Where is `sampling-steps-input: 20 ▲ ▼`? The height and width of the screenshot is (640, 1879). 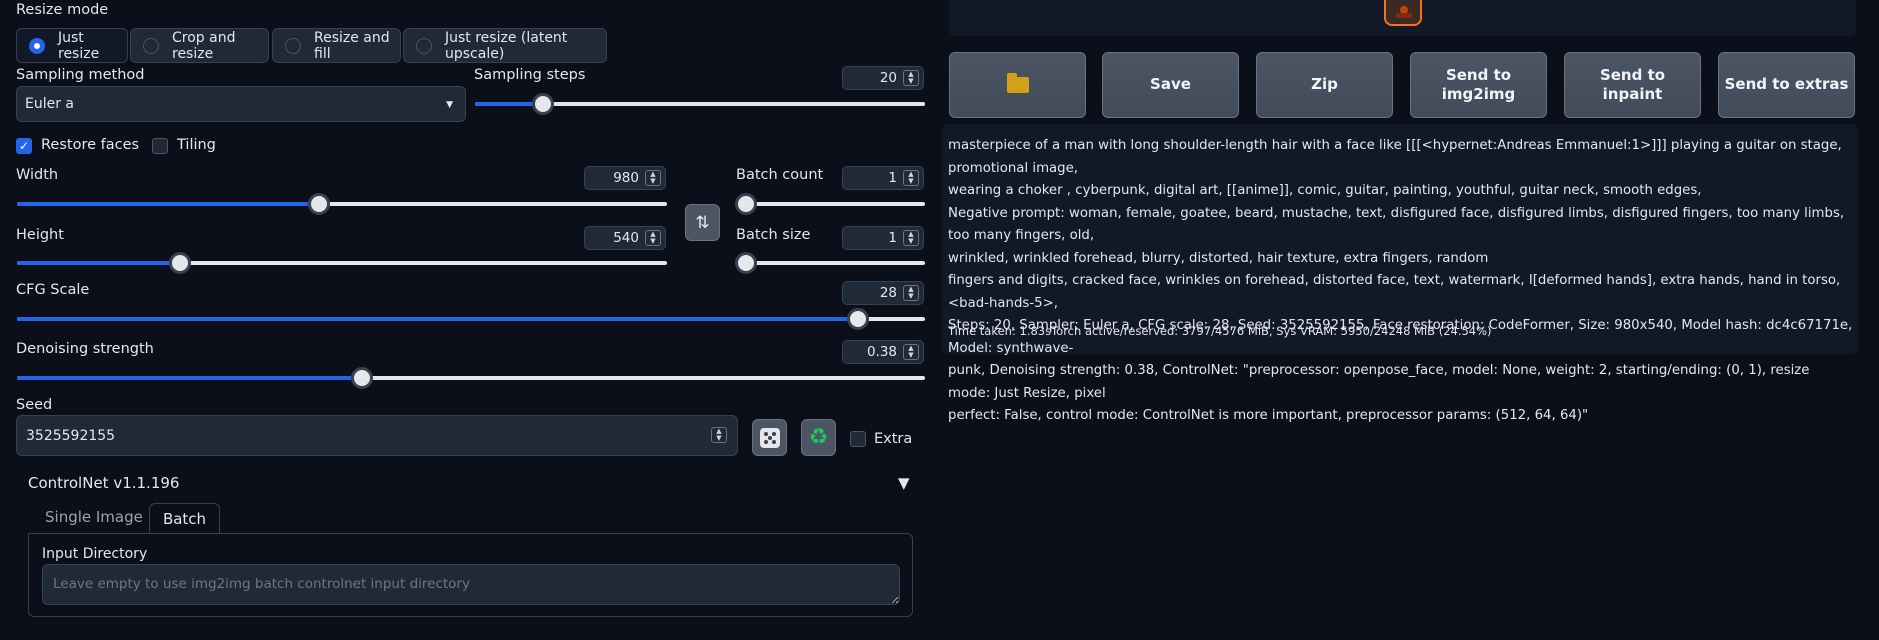 sampling-steps-input: 20 ▲ ▼ is located at coordinates (883, 78).